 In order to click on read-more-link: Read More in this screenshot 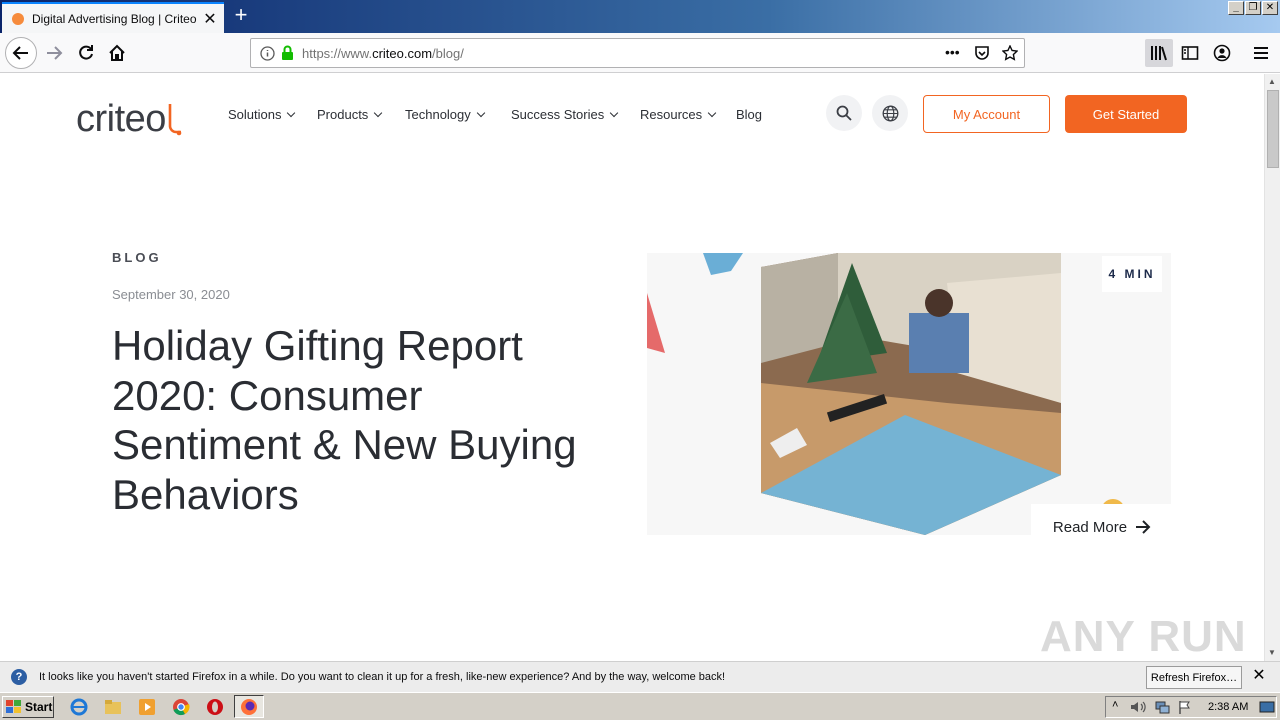, I will do `click(1102, 527)`.